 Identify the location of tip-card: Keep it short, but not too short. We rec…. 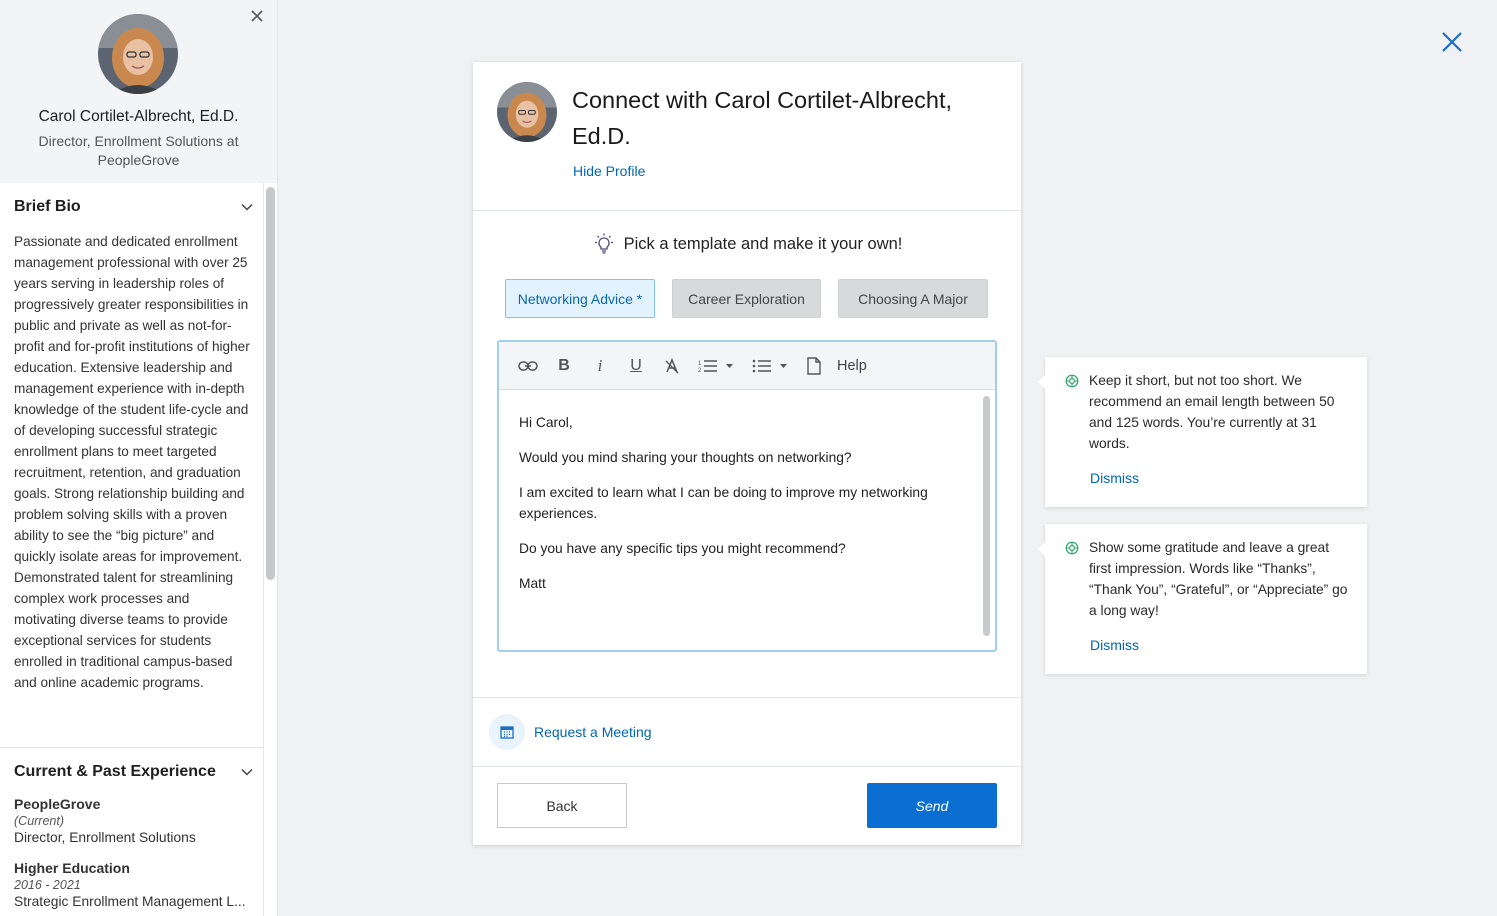
(1202, 432).